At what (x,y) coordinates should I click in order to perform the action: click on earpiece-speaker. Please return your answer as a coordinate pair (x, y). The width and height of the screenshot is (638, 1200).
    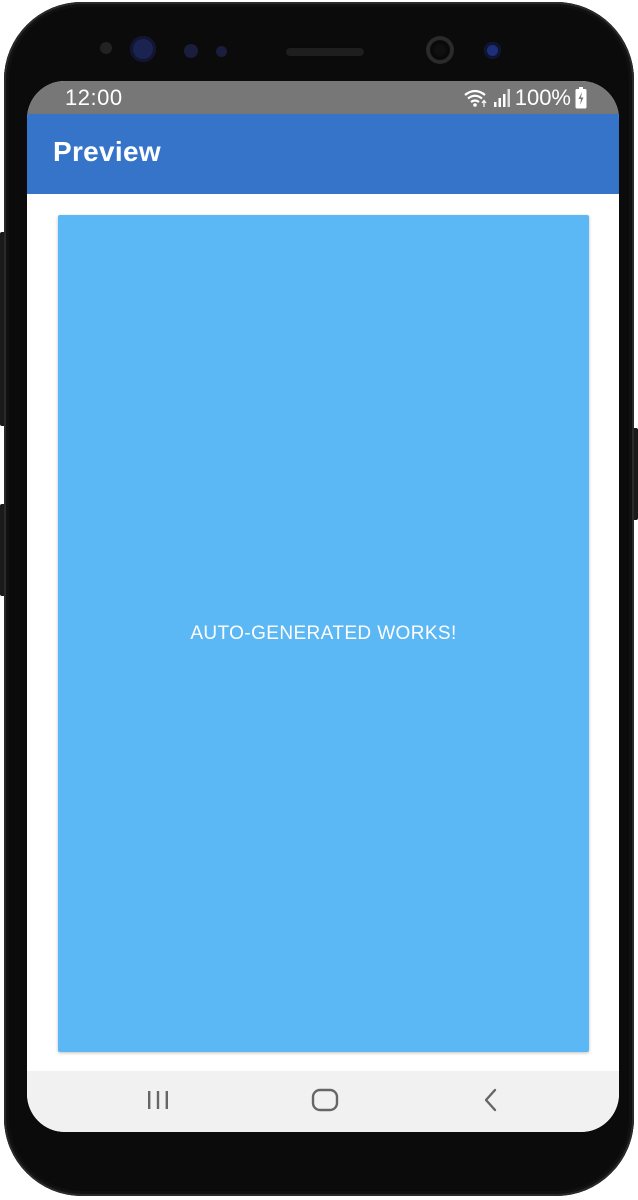
    Looking at the image, I should click on (325, 52).